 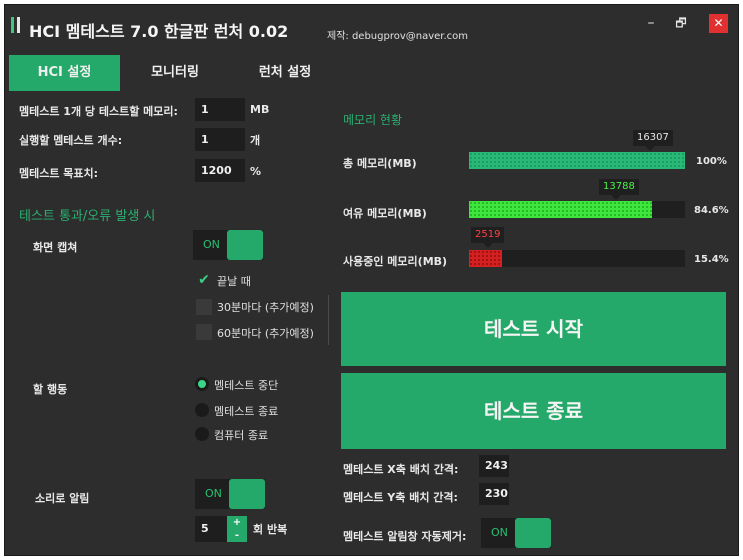 What do you see at coordinates (395, 261) in the screenshot?
I see `used-memory-label: 사용중인 메모리(MB)` at bounding box center [395, 261].